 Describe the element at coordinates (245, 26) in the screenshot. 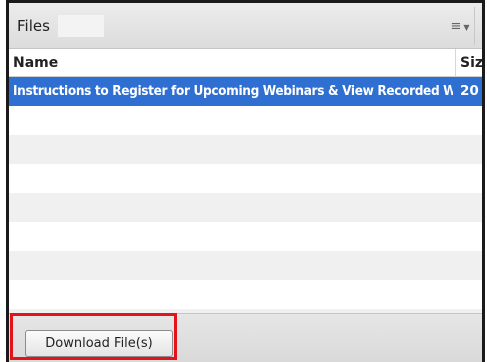

I see `pod-title-bar: Files ≡ ▼` at that location.